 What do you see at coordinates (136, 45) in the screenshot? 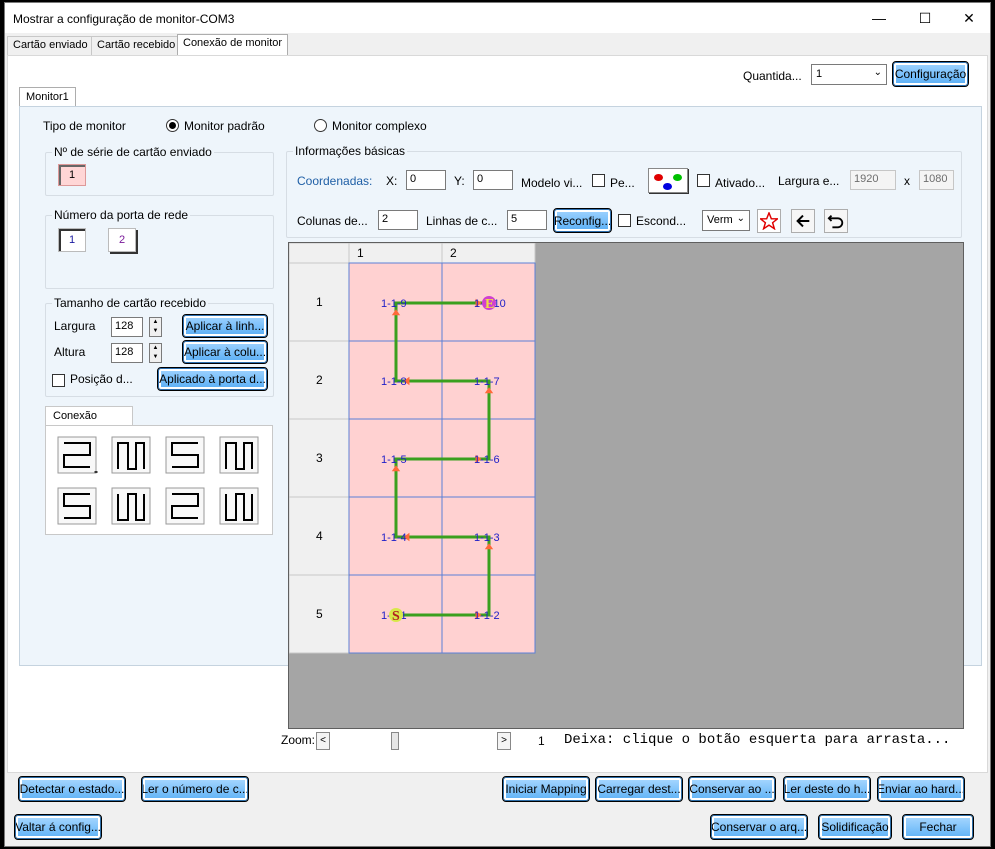
I see `tab-receiver-card: Cartão recebido` at bounding box center [136, 45].